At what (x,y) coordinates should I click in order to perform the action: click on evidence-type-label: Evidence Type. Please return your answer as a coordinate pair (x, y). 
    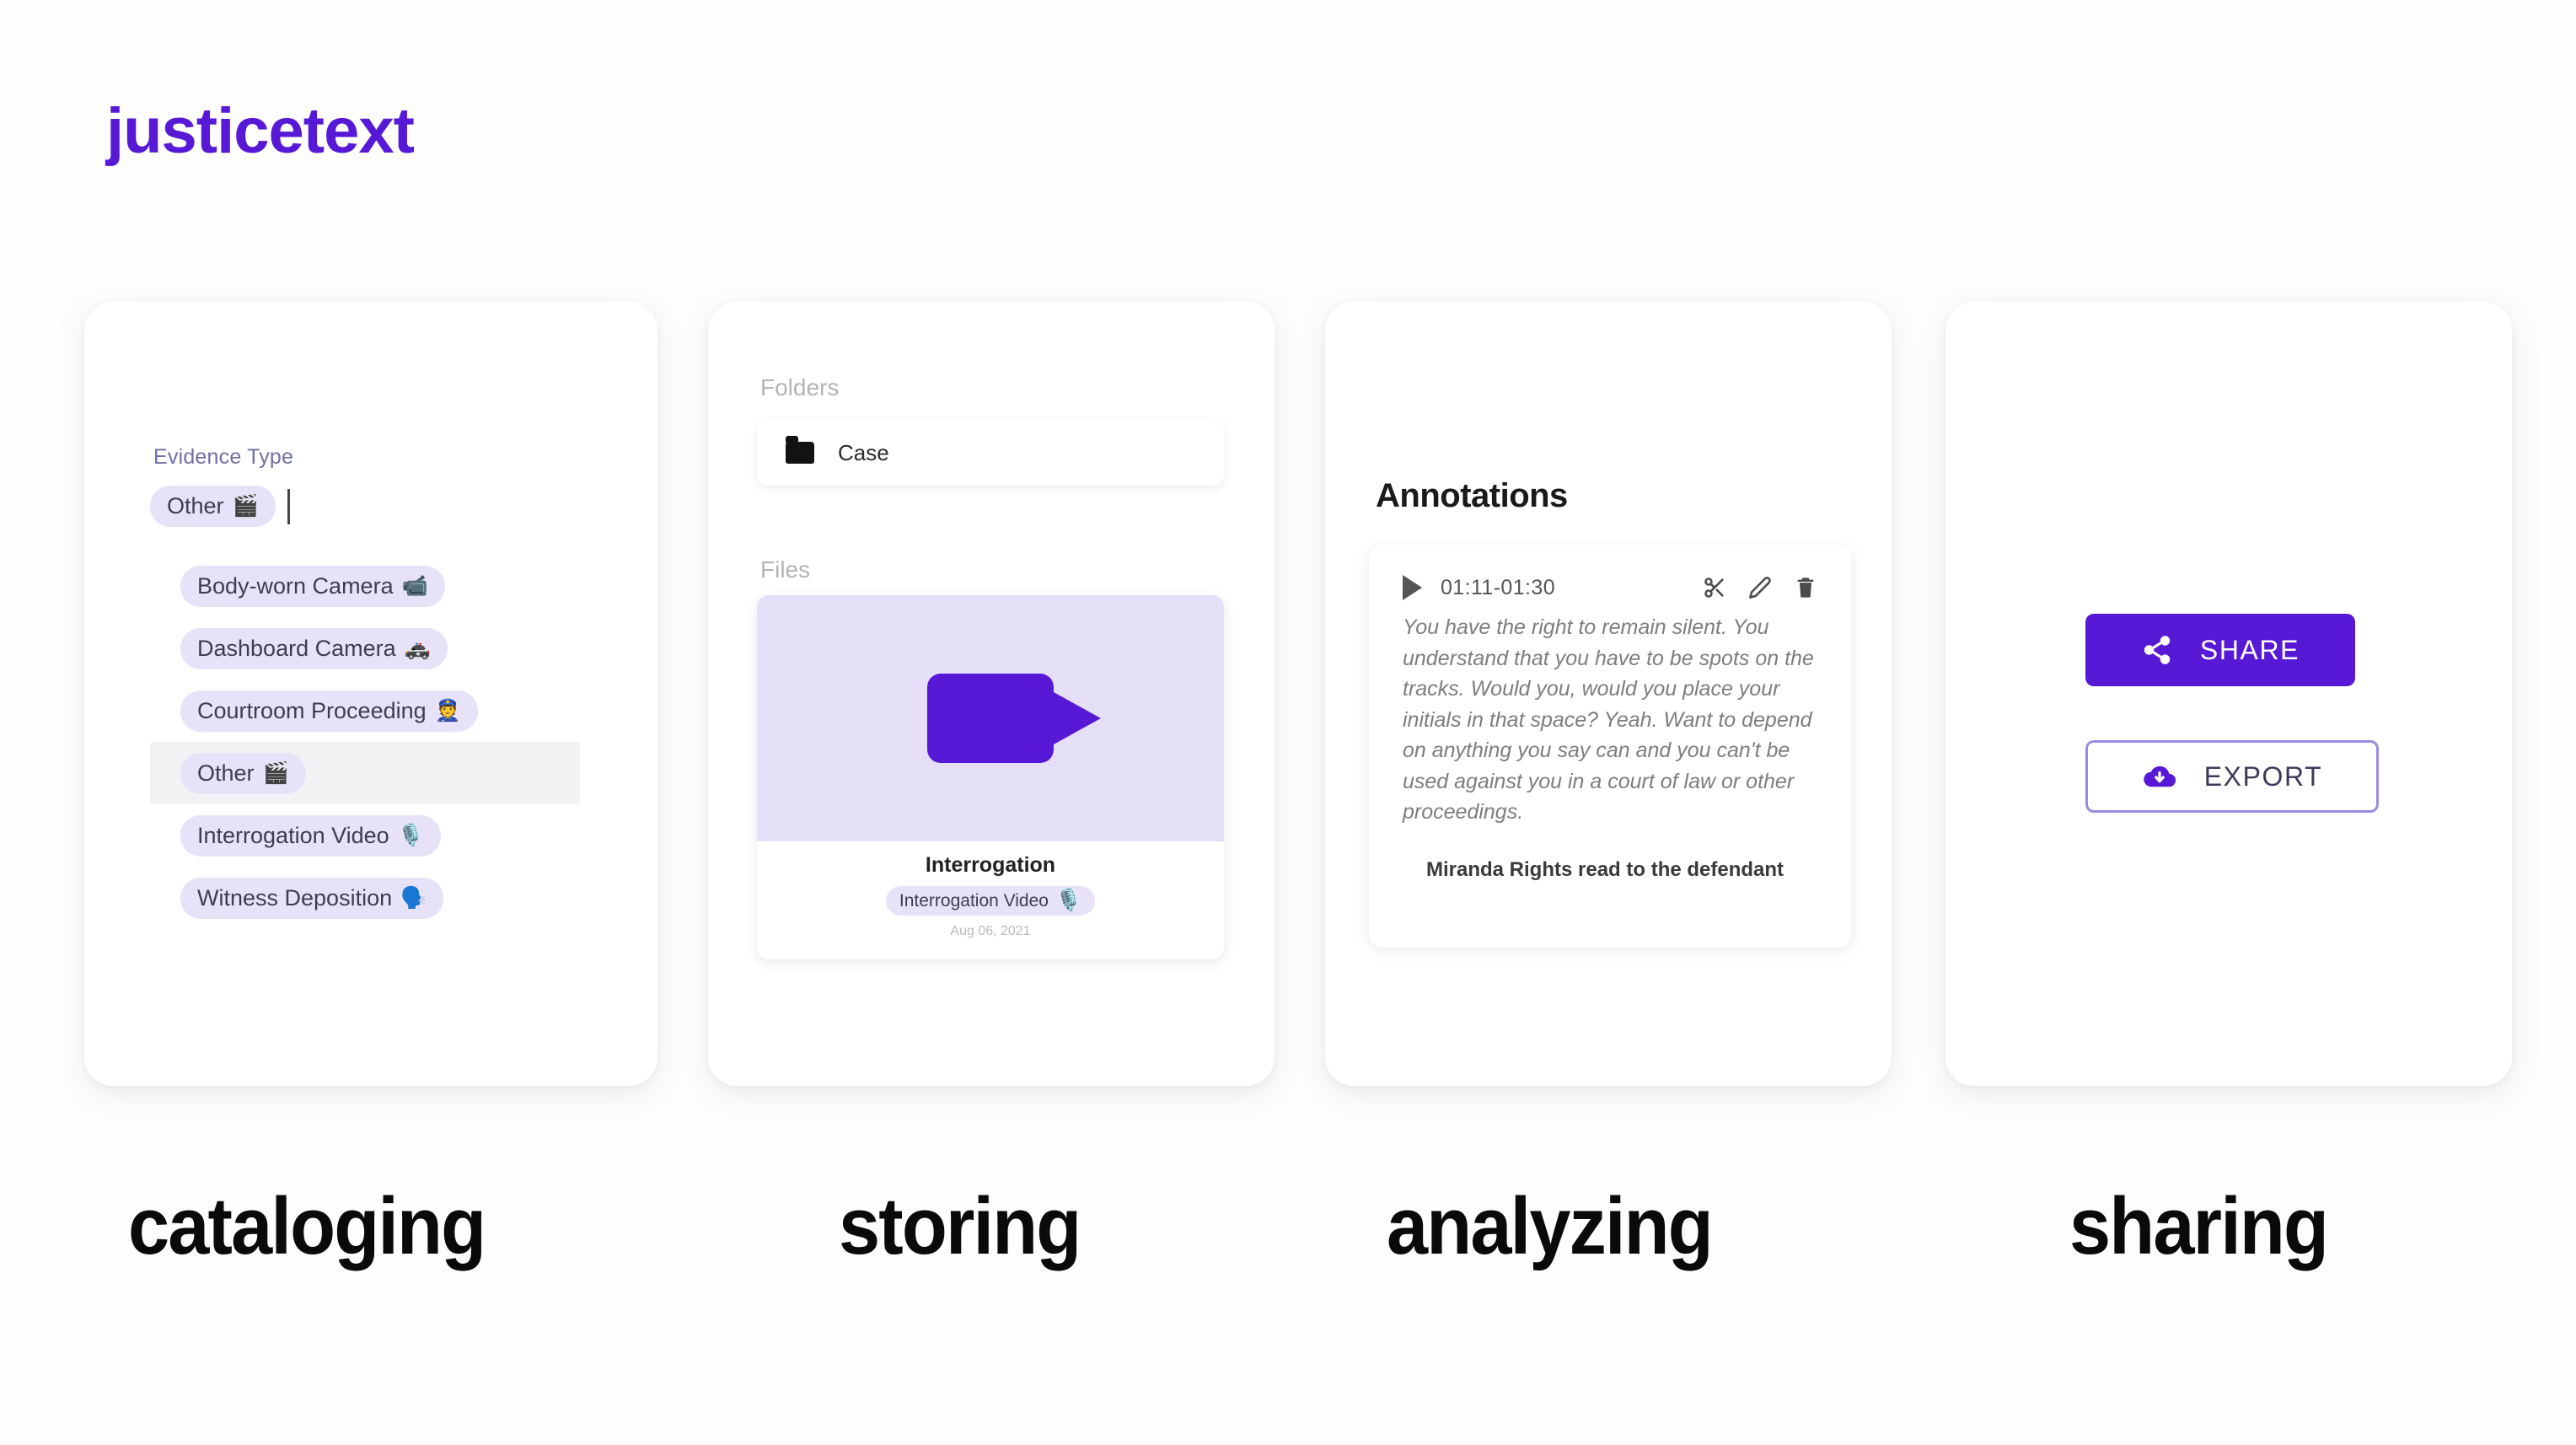
    Looking at the image, I should click on (223, 457).